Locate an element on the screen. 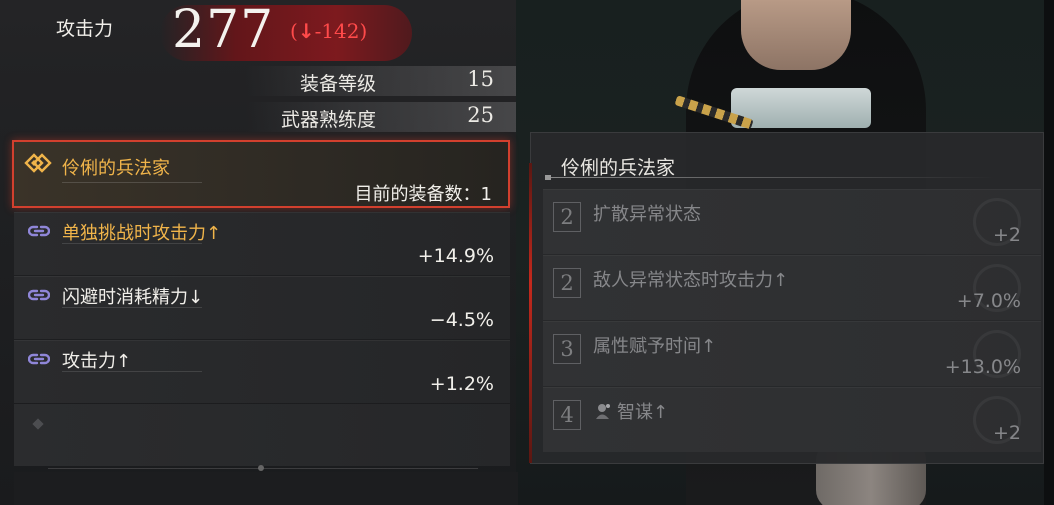 Image resolution: width=1054 pixels, height=505 pixels. empty-slot-icon is located at coordinates (38, 424).